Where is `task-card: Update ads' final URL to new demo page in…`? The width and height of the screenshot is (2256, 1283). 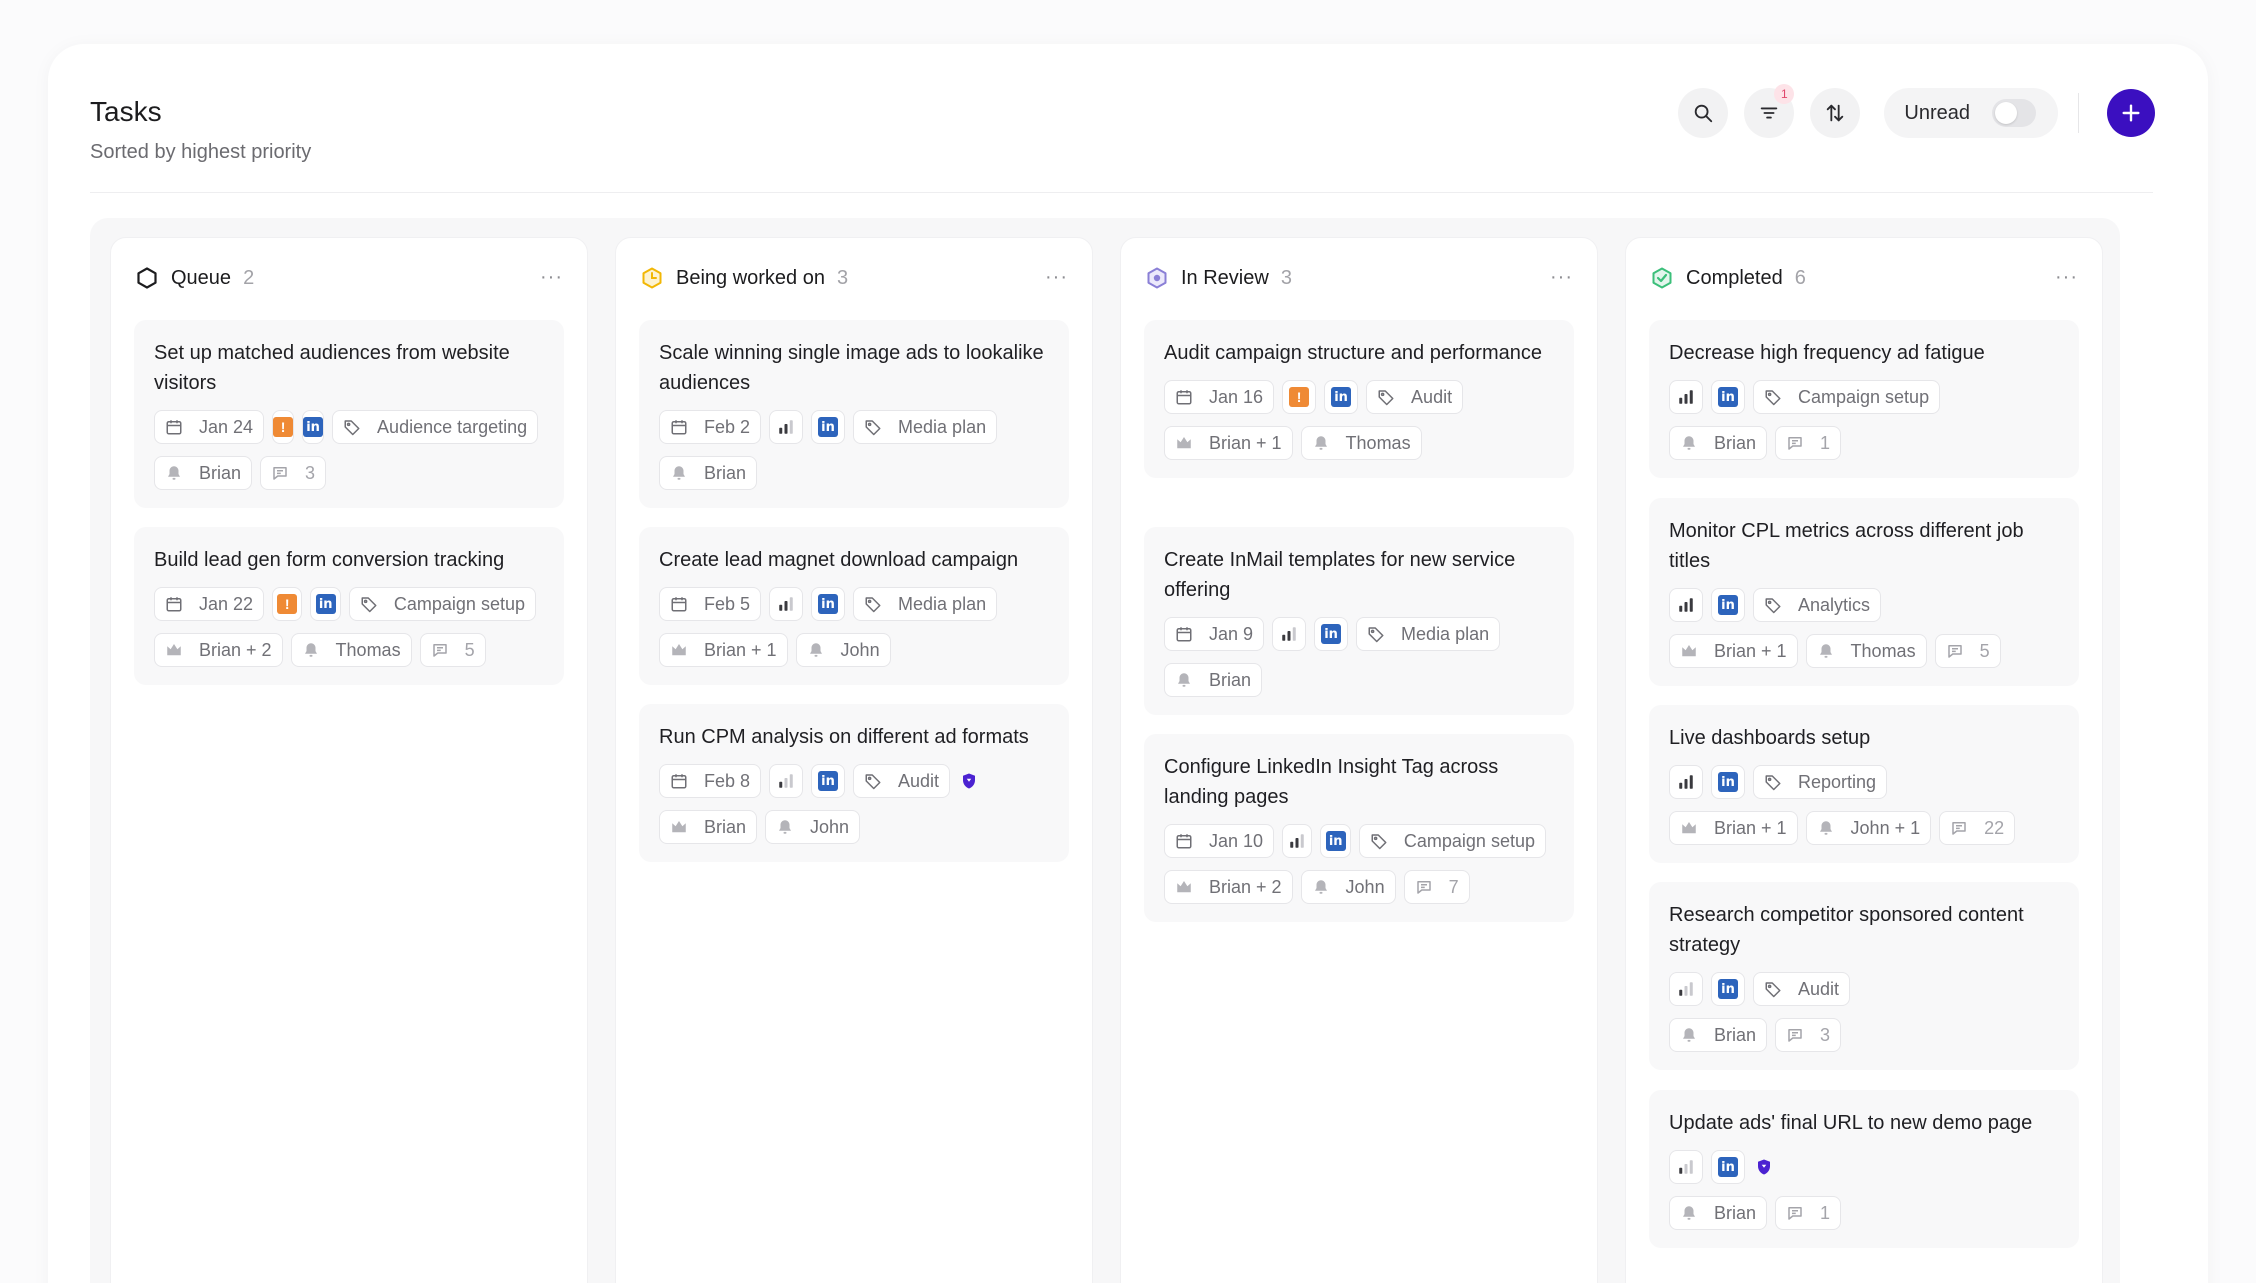
task-card: Update ads' final URL to new demo page in… is located at coordinates (1864, 1169).